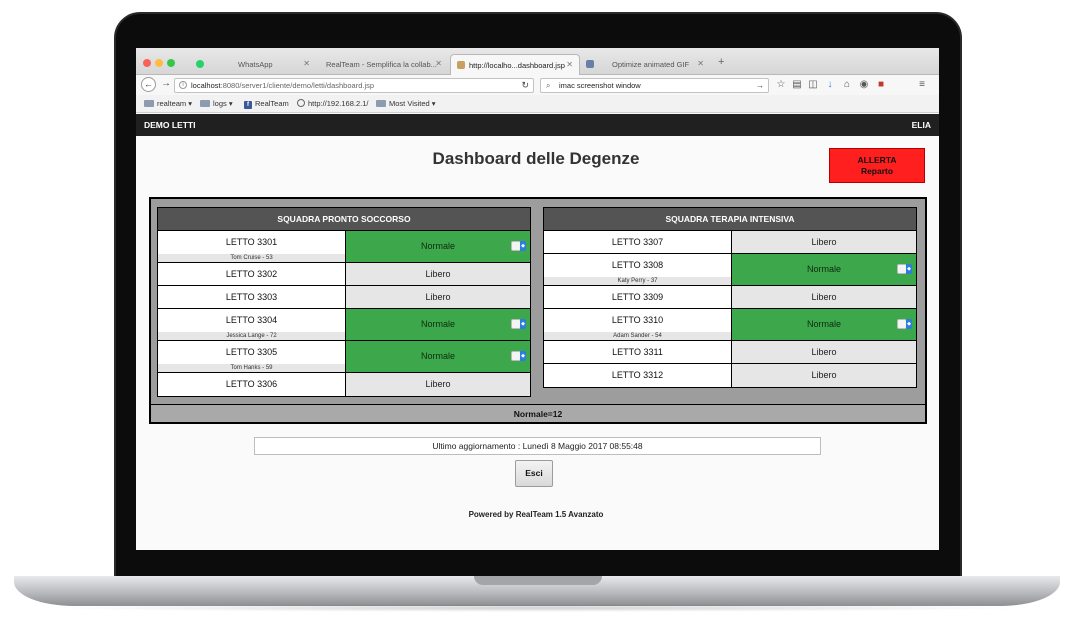 This screenshot has width=1074, height=620. Describe the element at coordinates (384, 64) in the screenshot. I see `tab-realteam: RealTeam - Semplifica la collab... ✕` at that location.